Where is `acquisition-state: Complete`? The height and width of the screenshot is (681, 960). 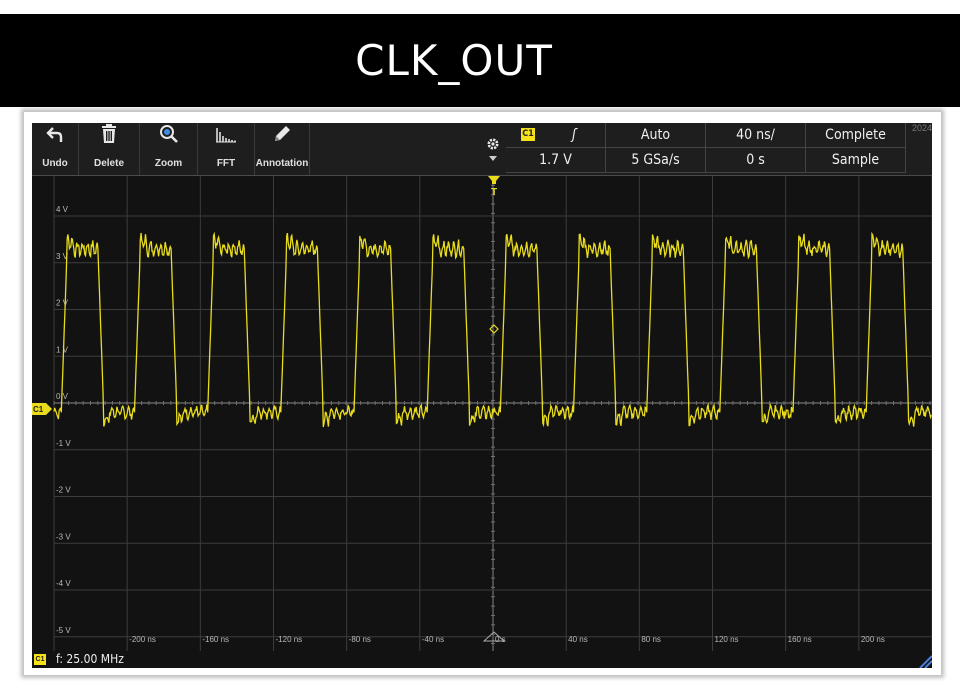 acquisition-state: Complete is located at coordinates (856, 135).